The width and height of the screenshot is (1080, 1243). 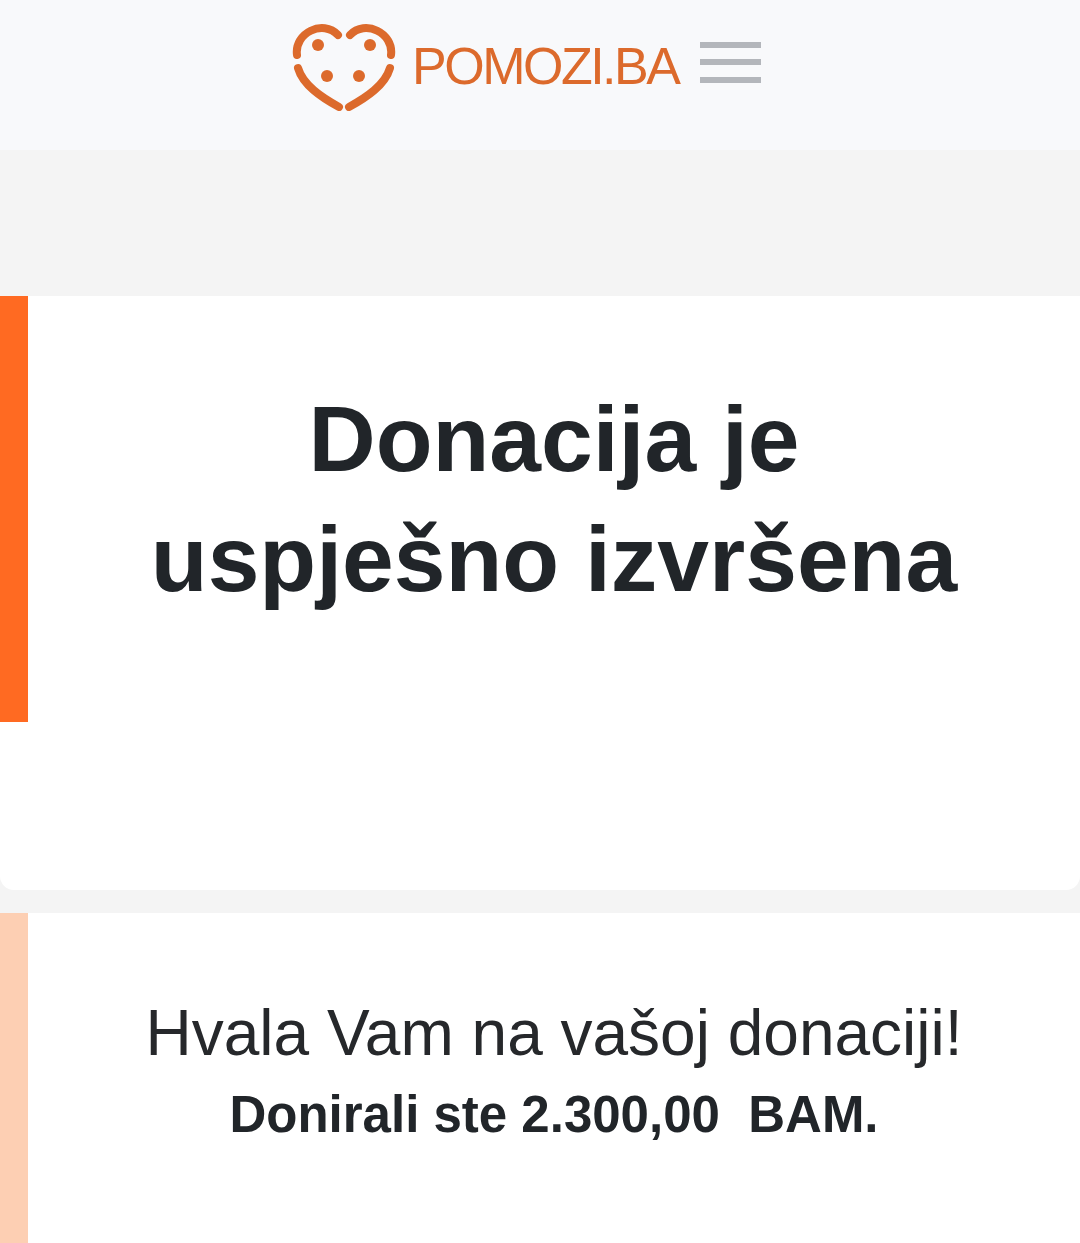 What do you see at coordinates (545, 66) in the screenshot?
I see `logo-text: POMOZI.BA` at bounding box center [545, 66].